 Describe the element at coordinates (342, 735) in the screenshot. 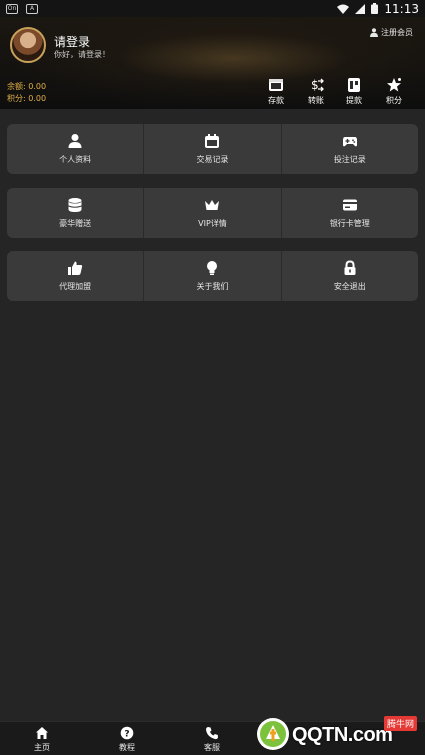

I see `watermark-text: QQTN.com` at that location.